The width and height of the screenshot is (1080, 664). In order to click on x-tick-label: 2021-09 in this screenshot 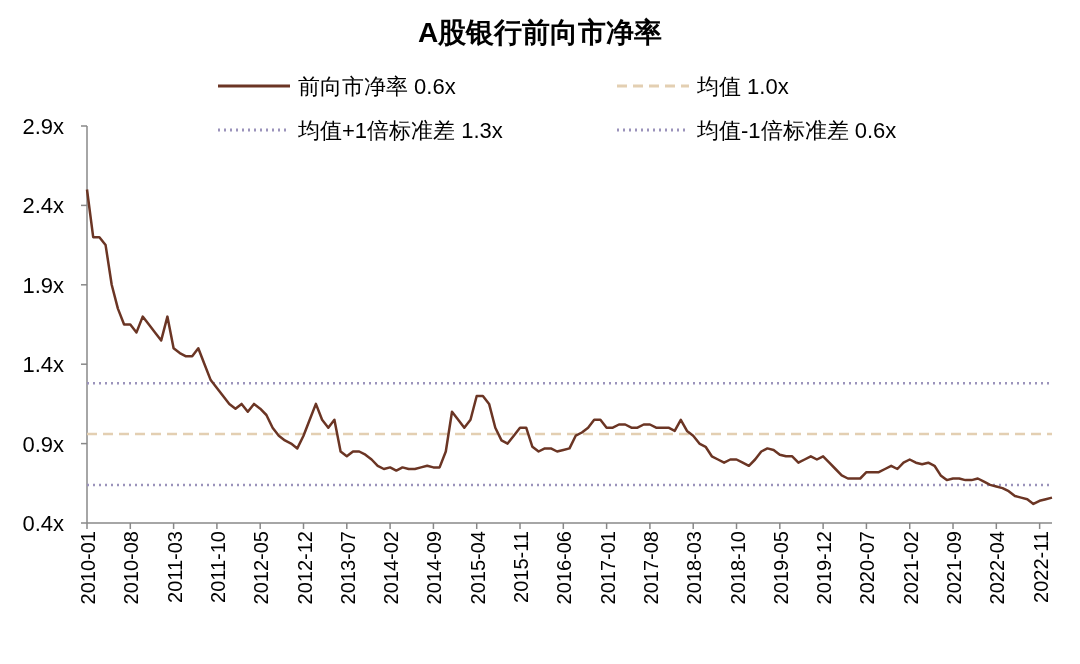, I will do `click(954, 568)`.